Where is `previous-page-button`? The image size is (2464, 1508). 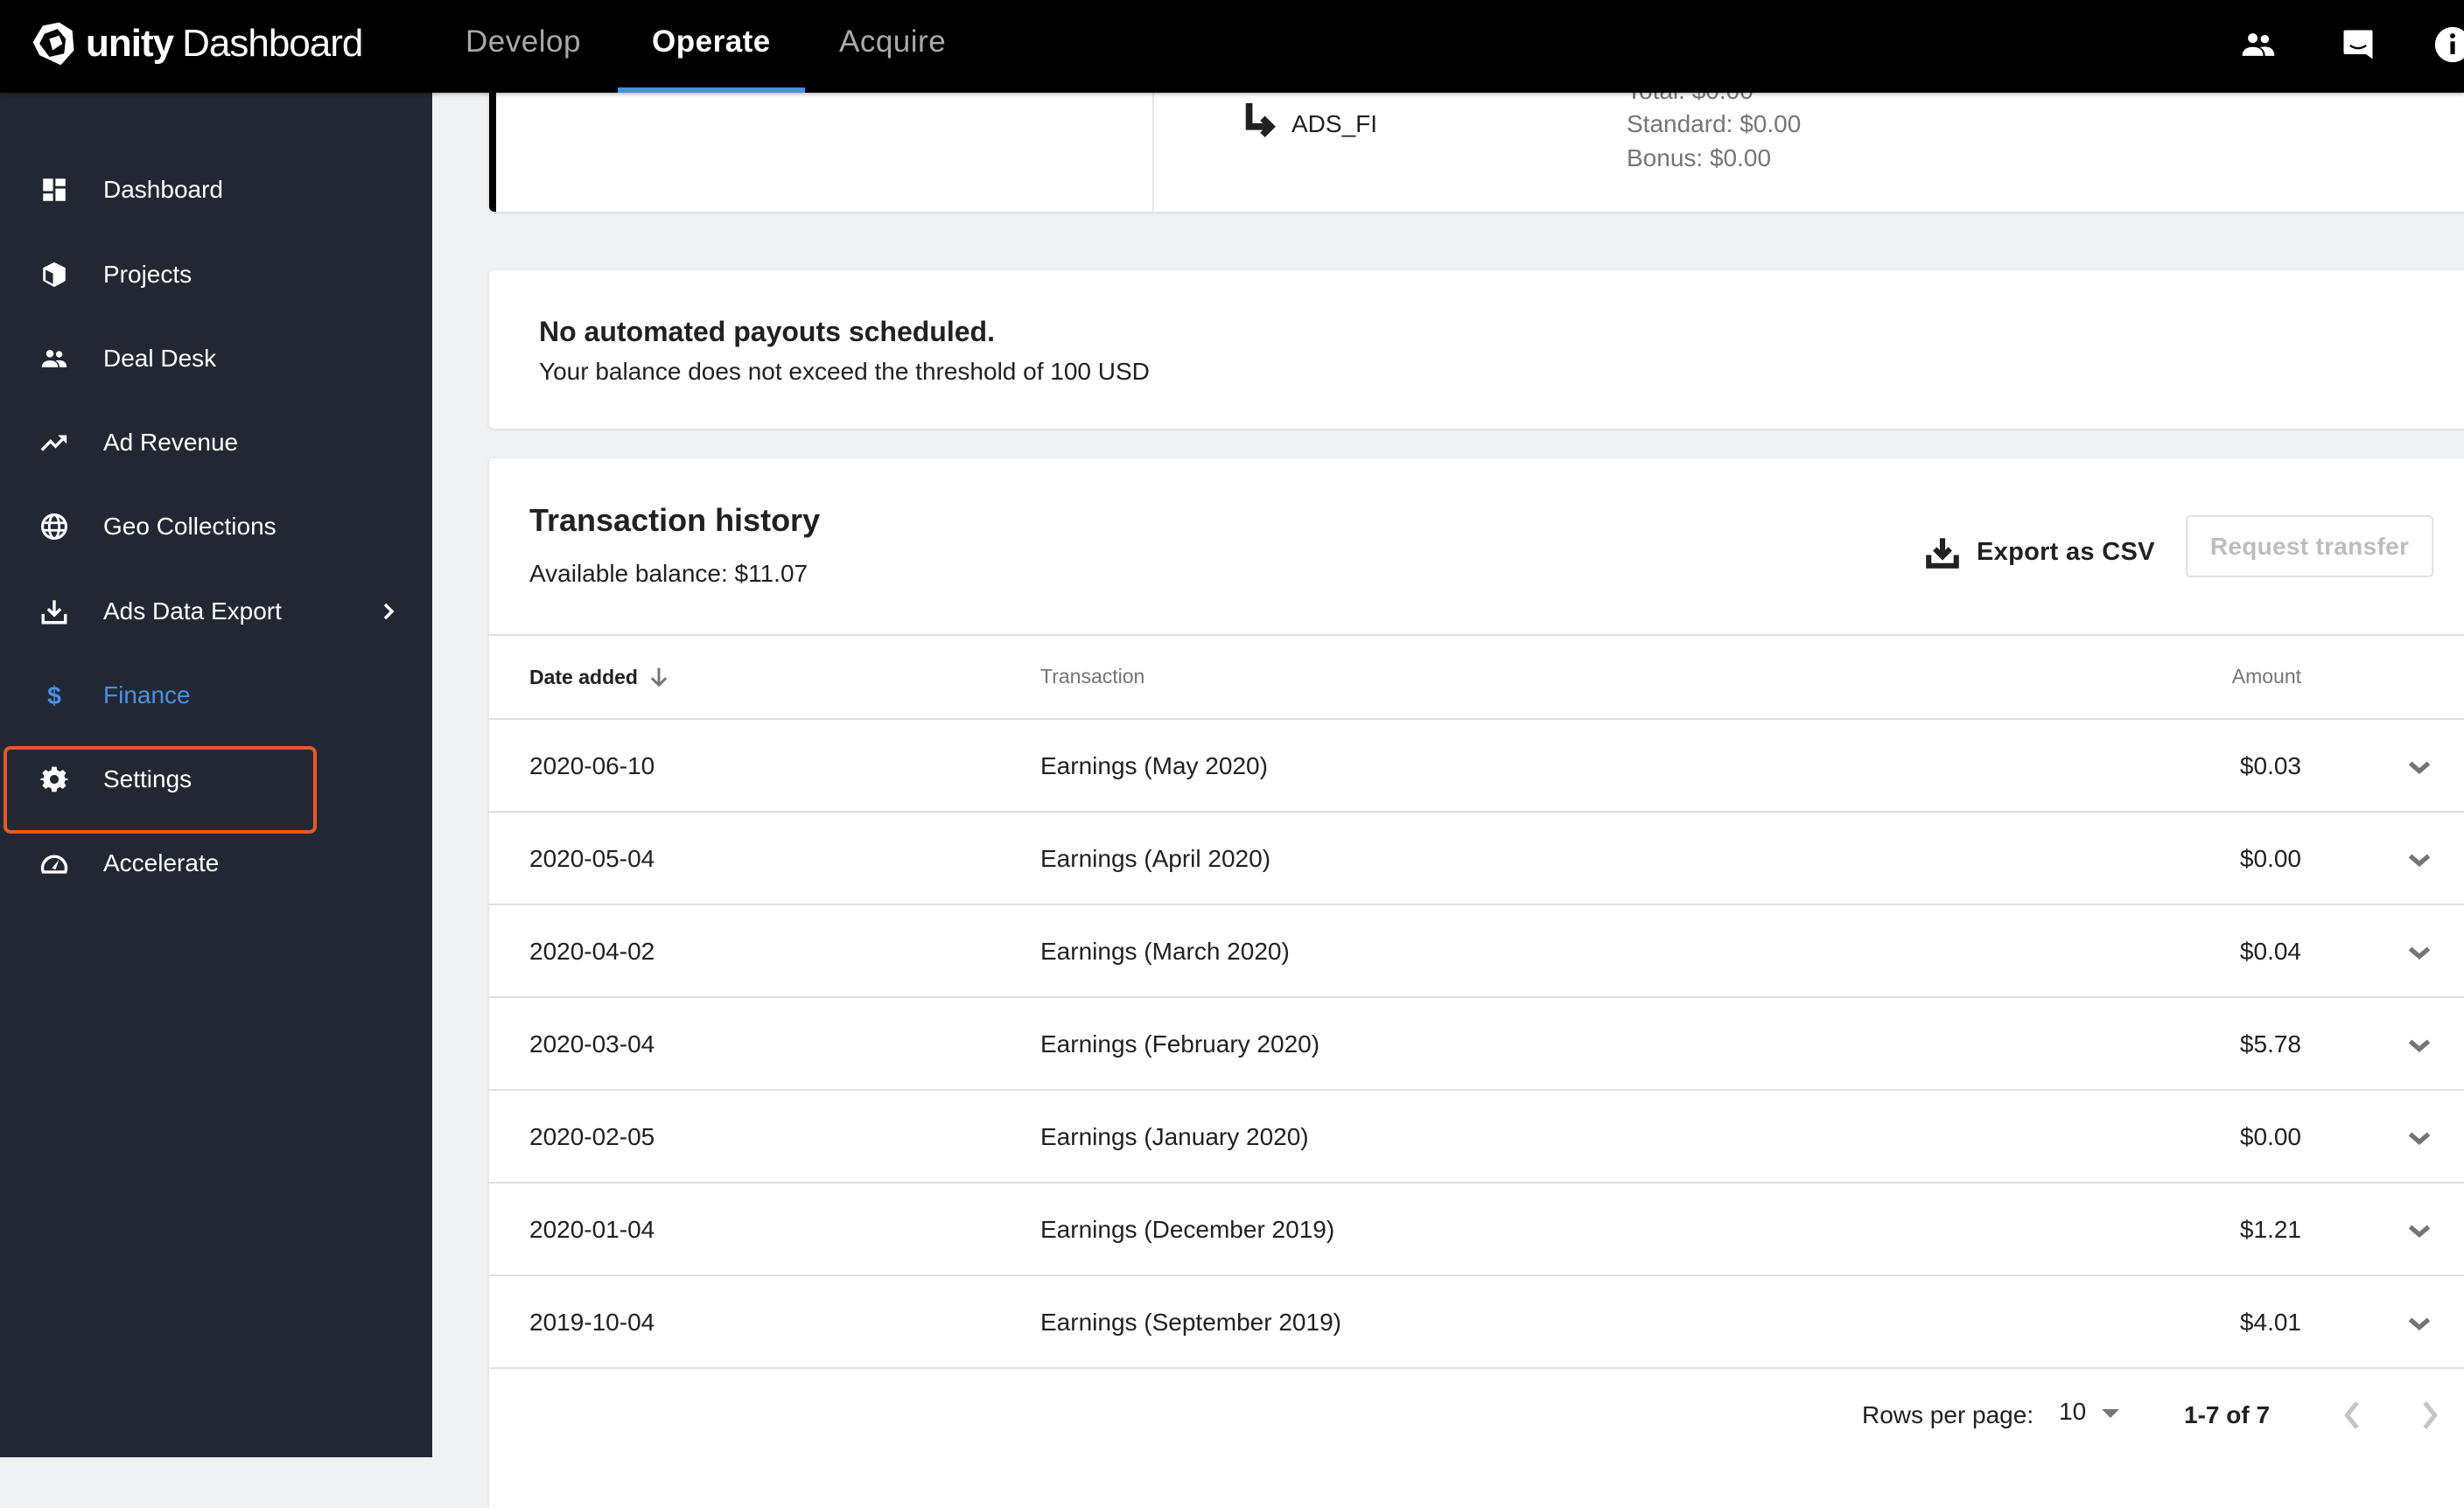 previous-page-button is located at coordinates (2352, 1415).